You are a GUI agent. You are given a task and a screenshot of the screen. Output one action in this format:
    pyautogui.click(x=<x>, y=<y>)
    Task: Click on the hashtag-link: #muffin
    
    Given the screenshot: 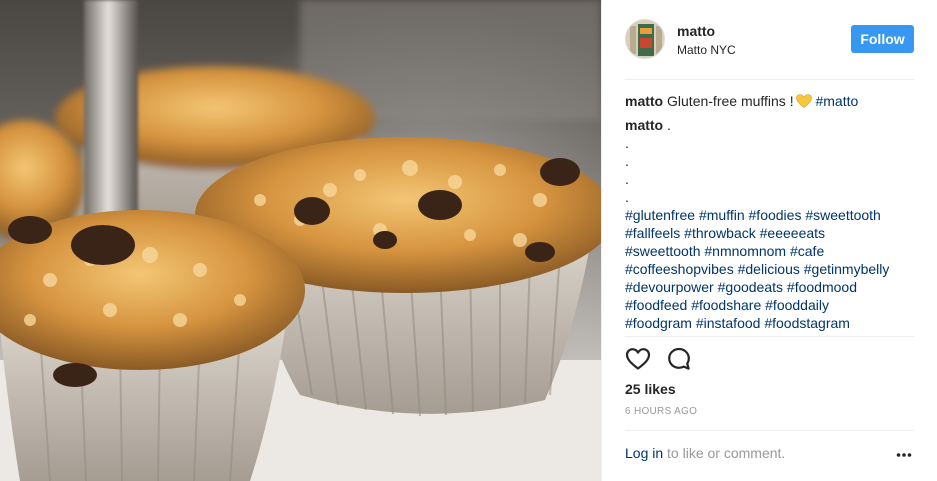 What is the action you would take?
    pyautogui.click(x=722, y=215)
    